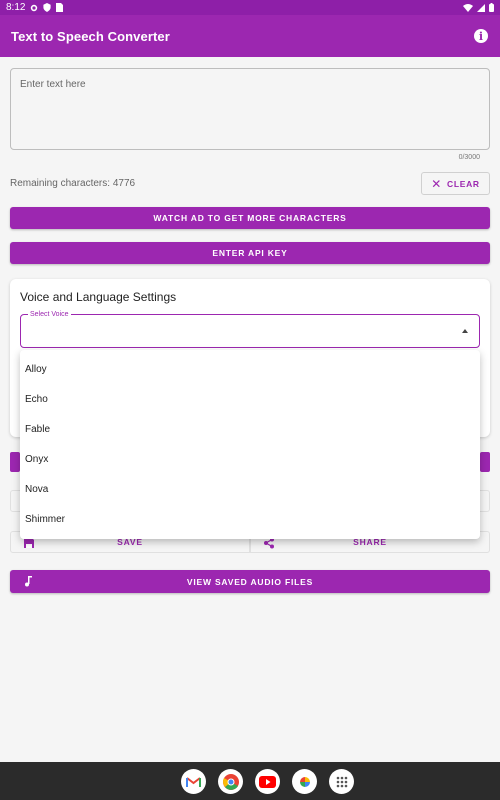 The width and height of the screenshot is (500, 800). Describe the element at coordinates (465, 331) in the screenshot. I see `dropdown-arrow-icon` at that location.